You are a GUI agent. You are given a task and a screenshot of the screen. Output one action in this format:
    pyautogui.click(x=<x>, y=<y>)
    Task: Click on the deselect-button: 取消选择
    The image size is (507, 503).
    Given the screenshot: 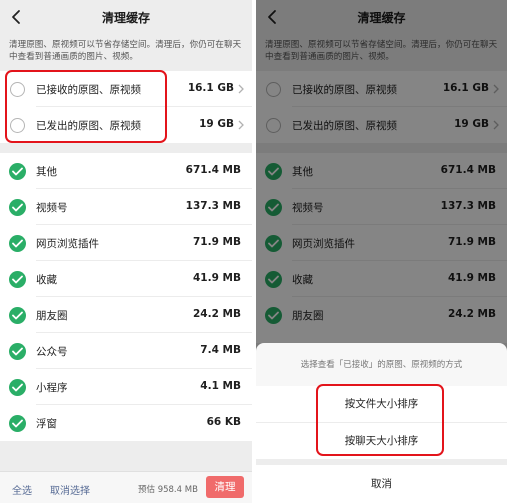 What is the action you would take?
    pyautogui.click(x=70, y=489)
    